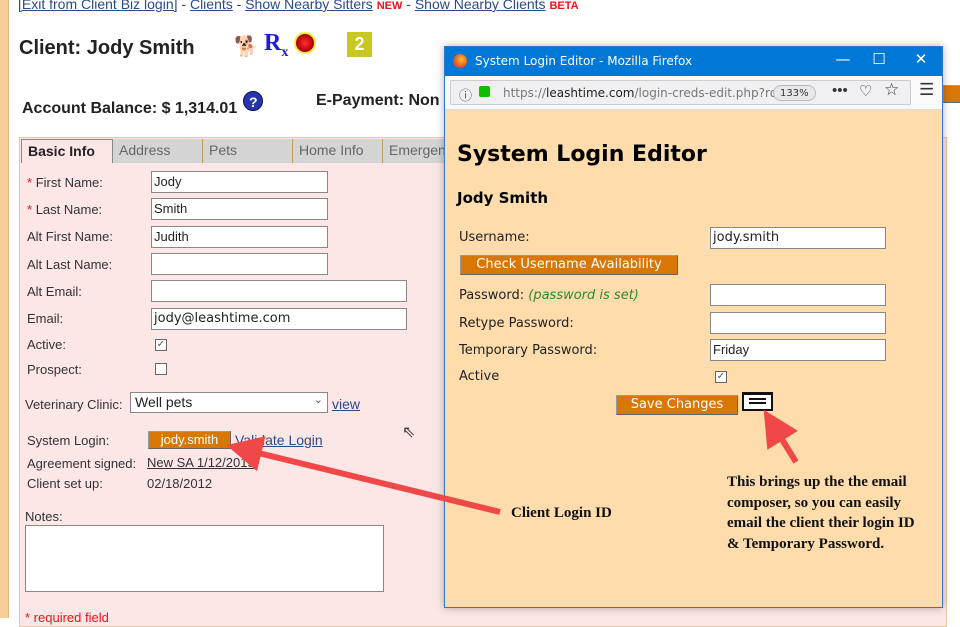 This screenshot has width=960, height=627. Describe the element at coordinates (781, 436) in the screenshot. I see `email-icon-arrow` at that location.